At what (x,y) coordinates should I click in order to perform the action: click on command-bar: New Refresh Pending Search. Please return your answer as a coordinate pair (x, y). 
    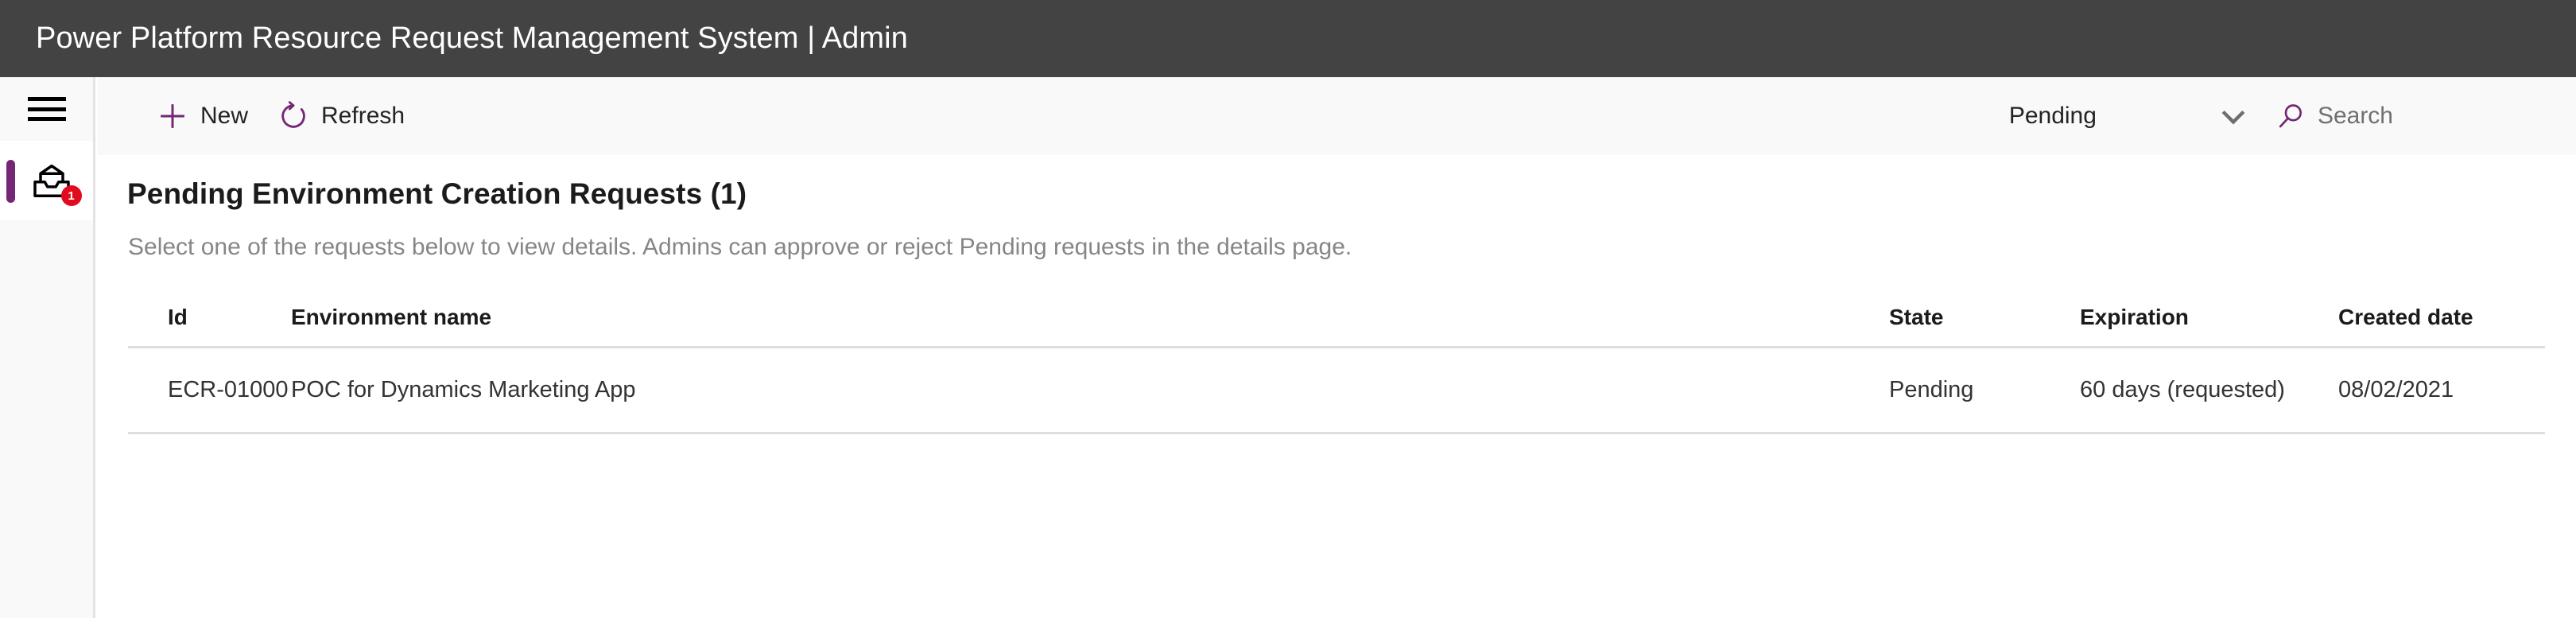
    Looking at the image, I should click on (1337, 116).